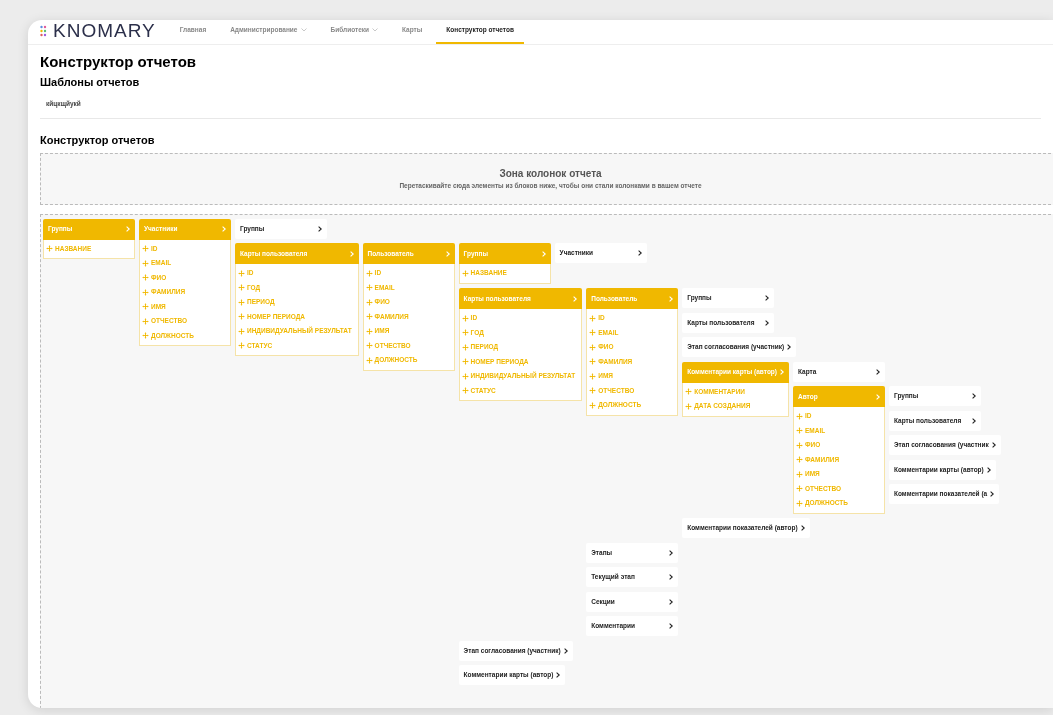 Image resolution: width=1053 pixels, height=715 pixels. I want to click on logo-dots-icon, so click(44, 30).